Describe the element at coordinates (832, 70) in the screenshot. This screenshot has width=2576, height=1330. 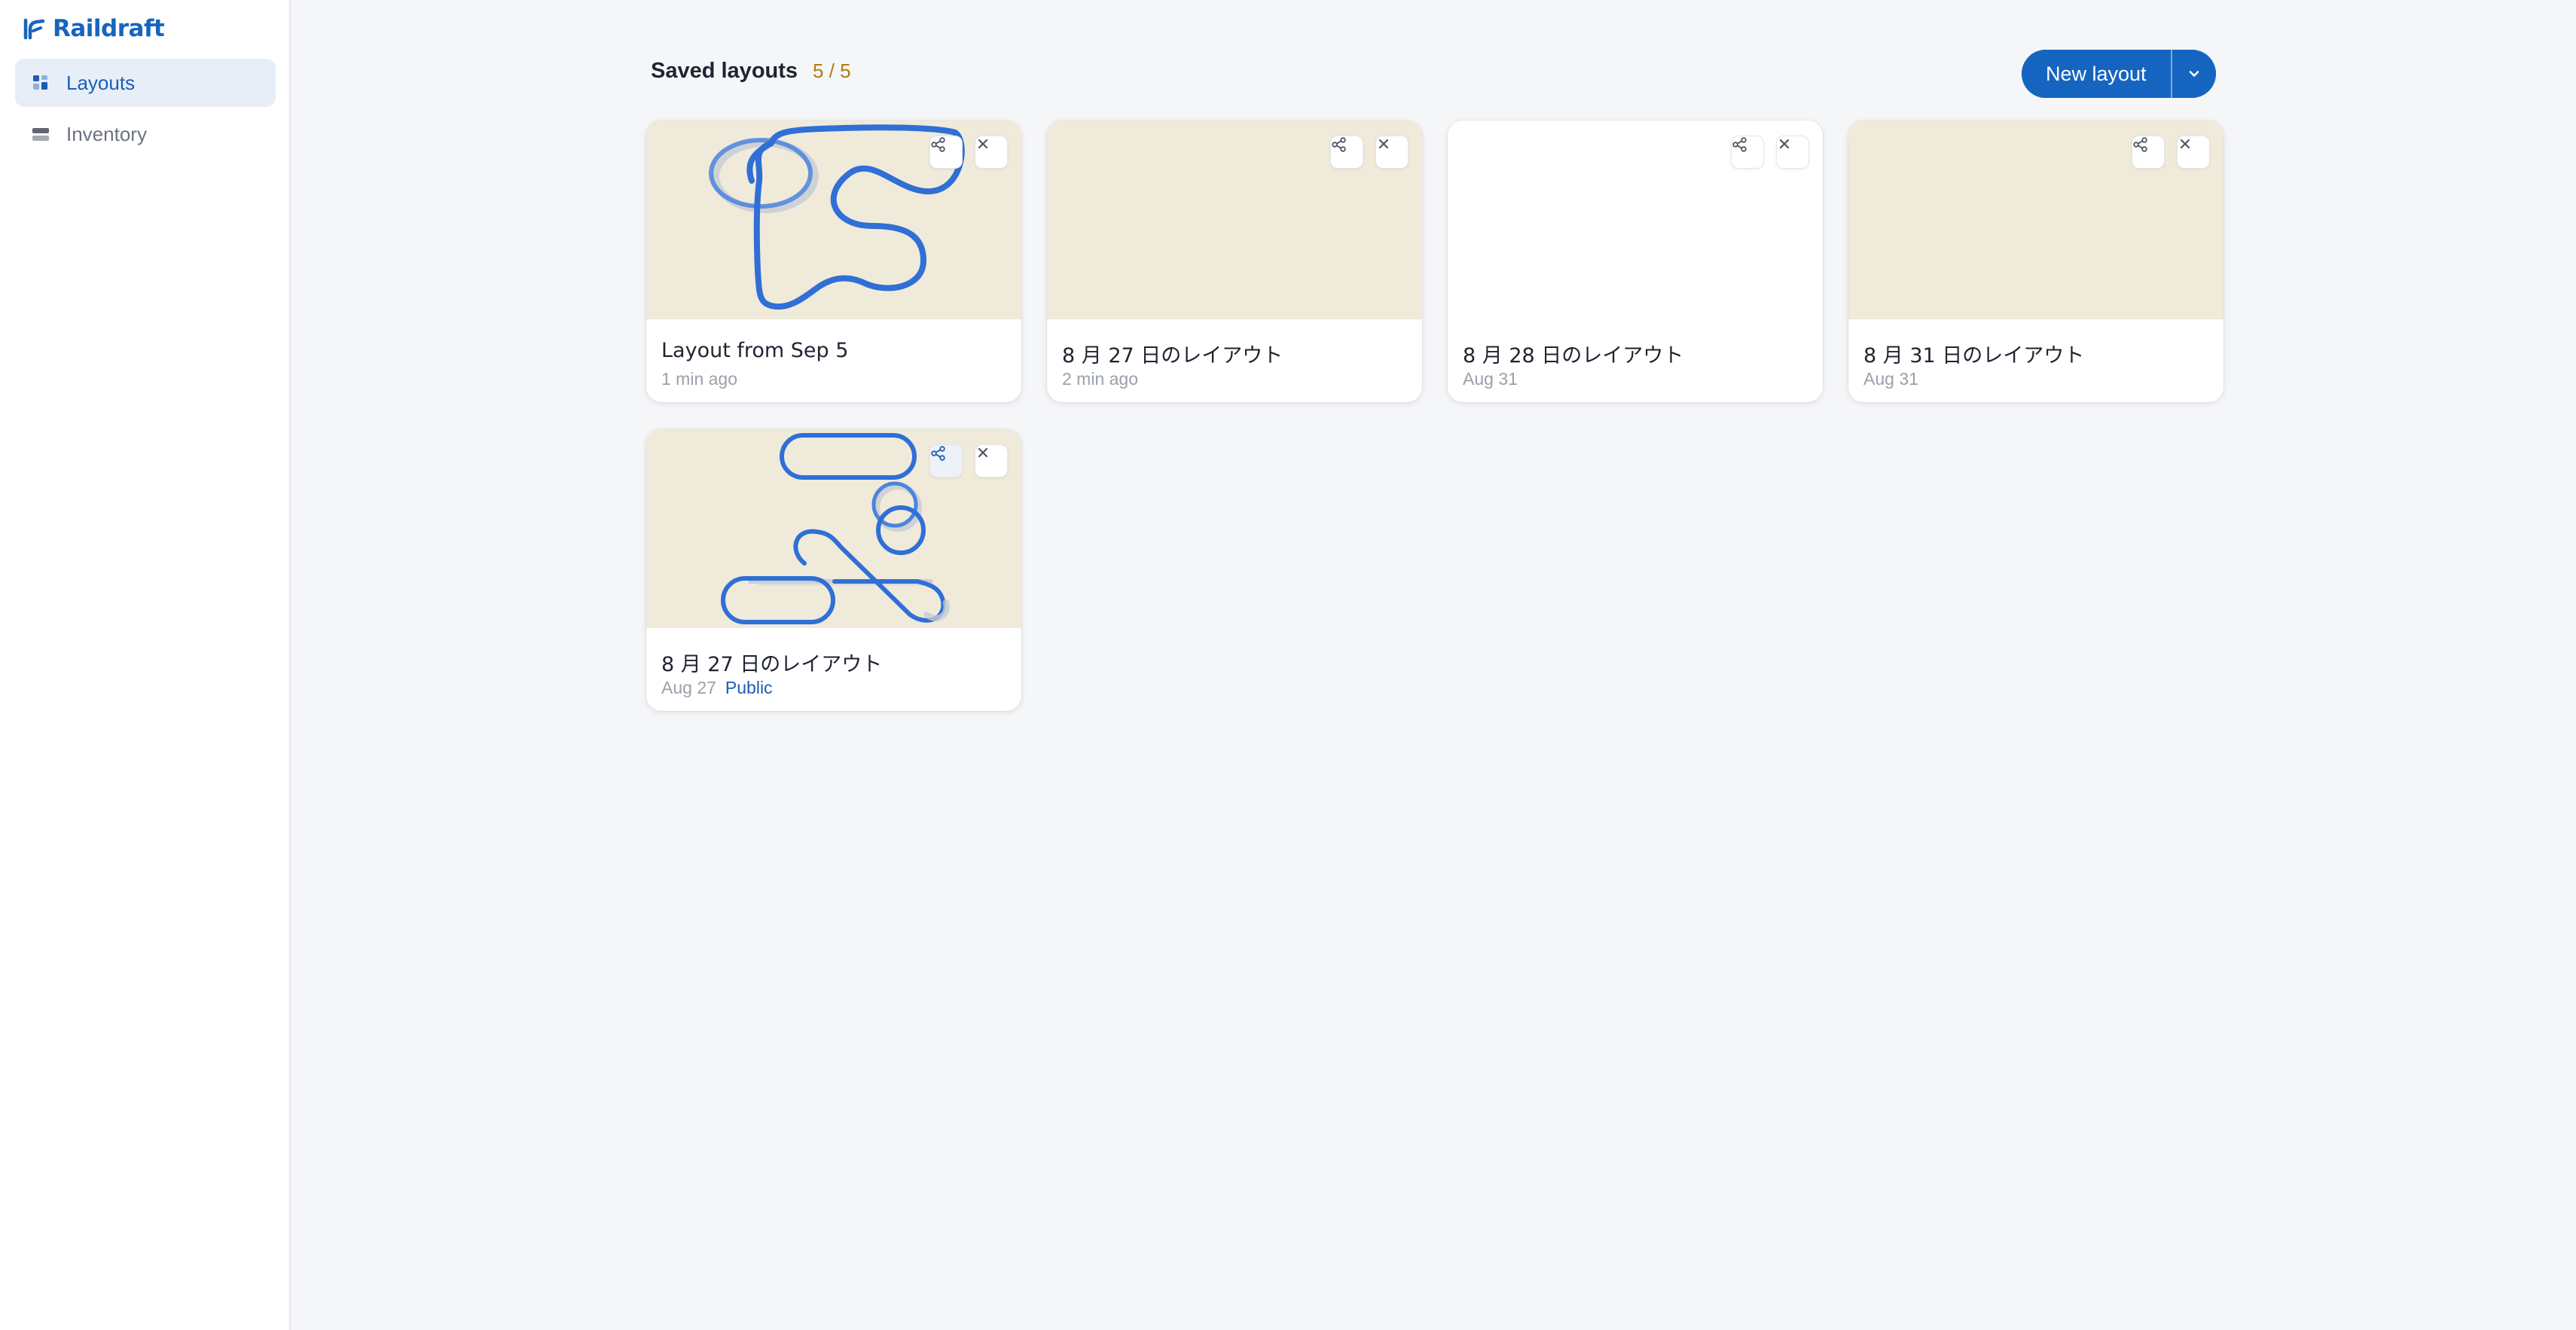
I see `layout-count: 5 / 5` at that location.